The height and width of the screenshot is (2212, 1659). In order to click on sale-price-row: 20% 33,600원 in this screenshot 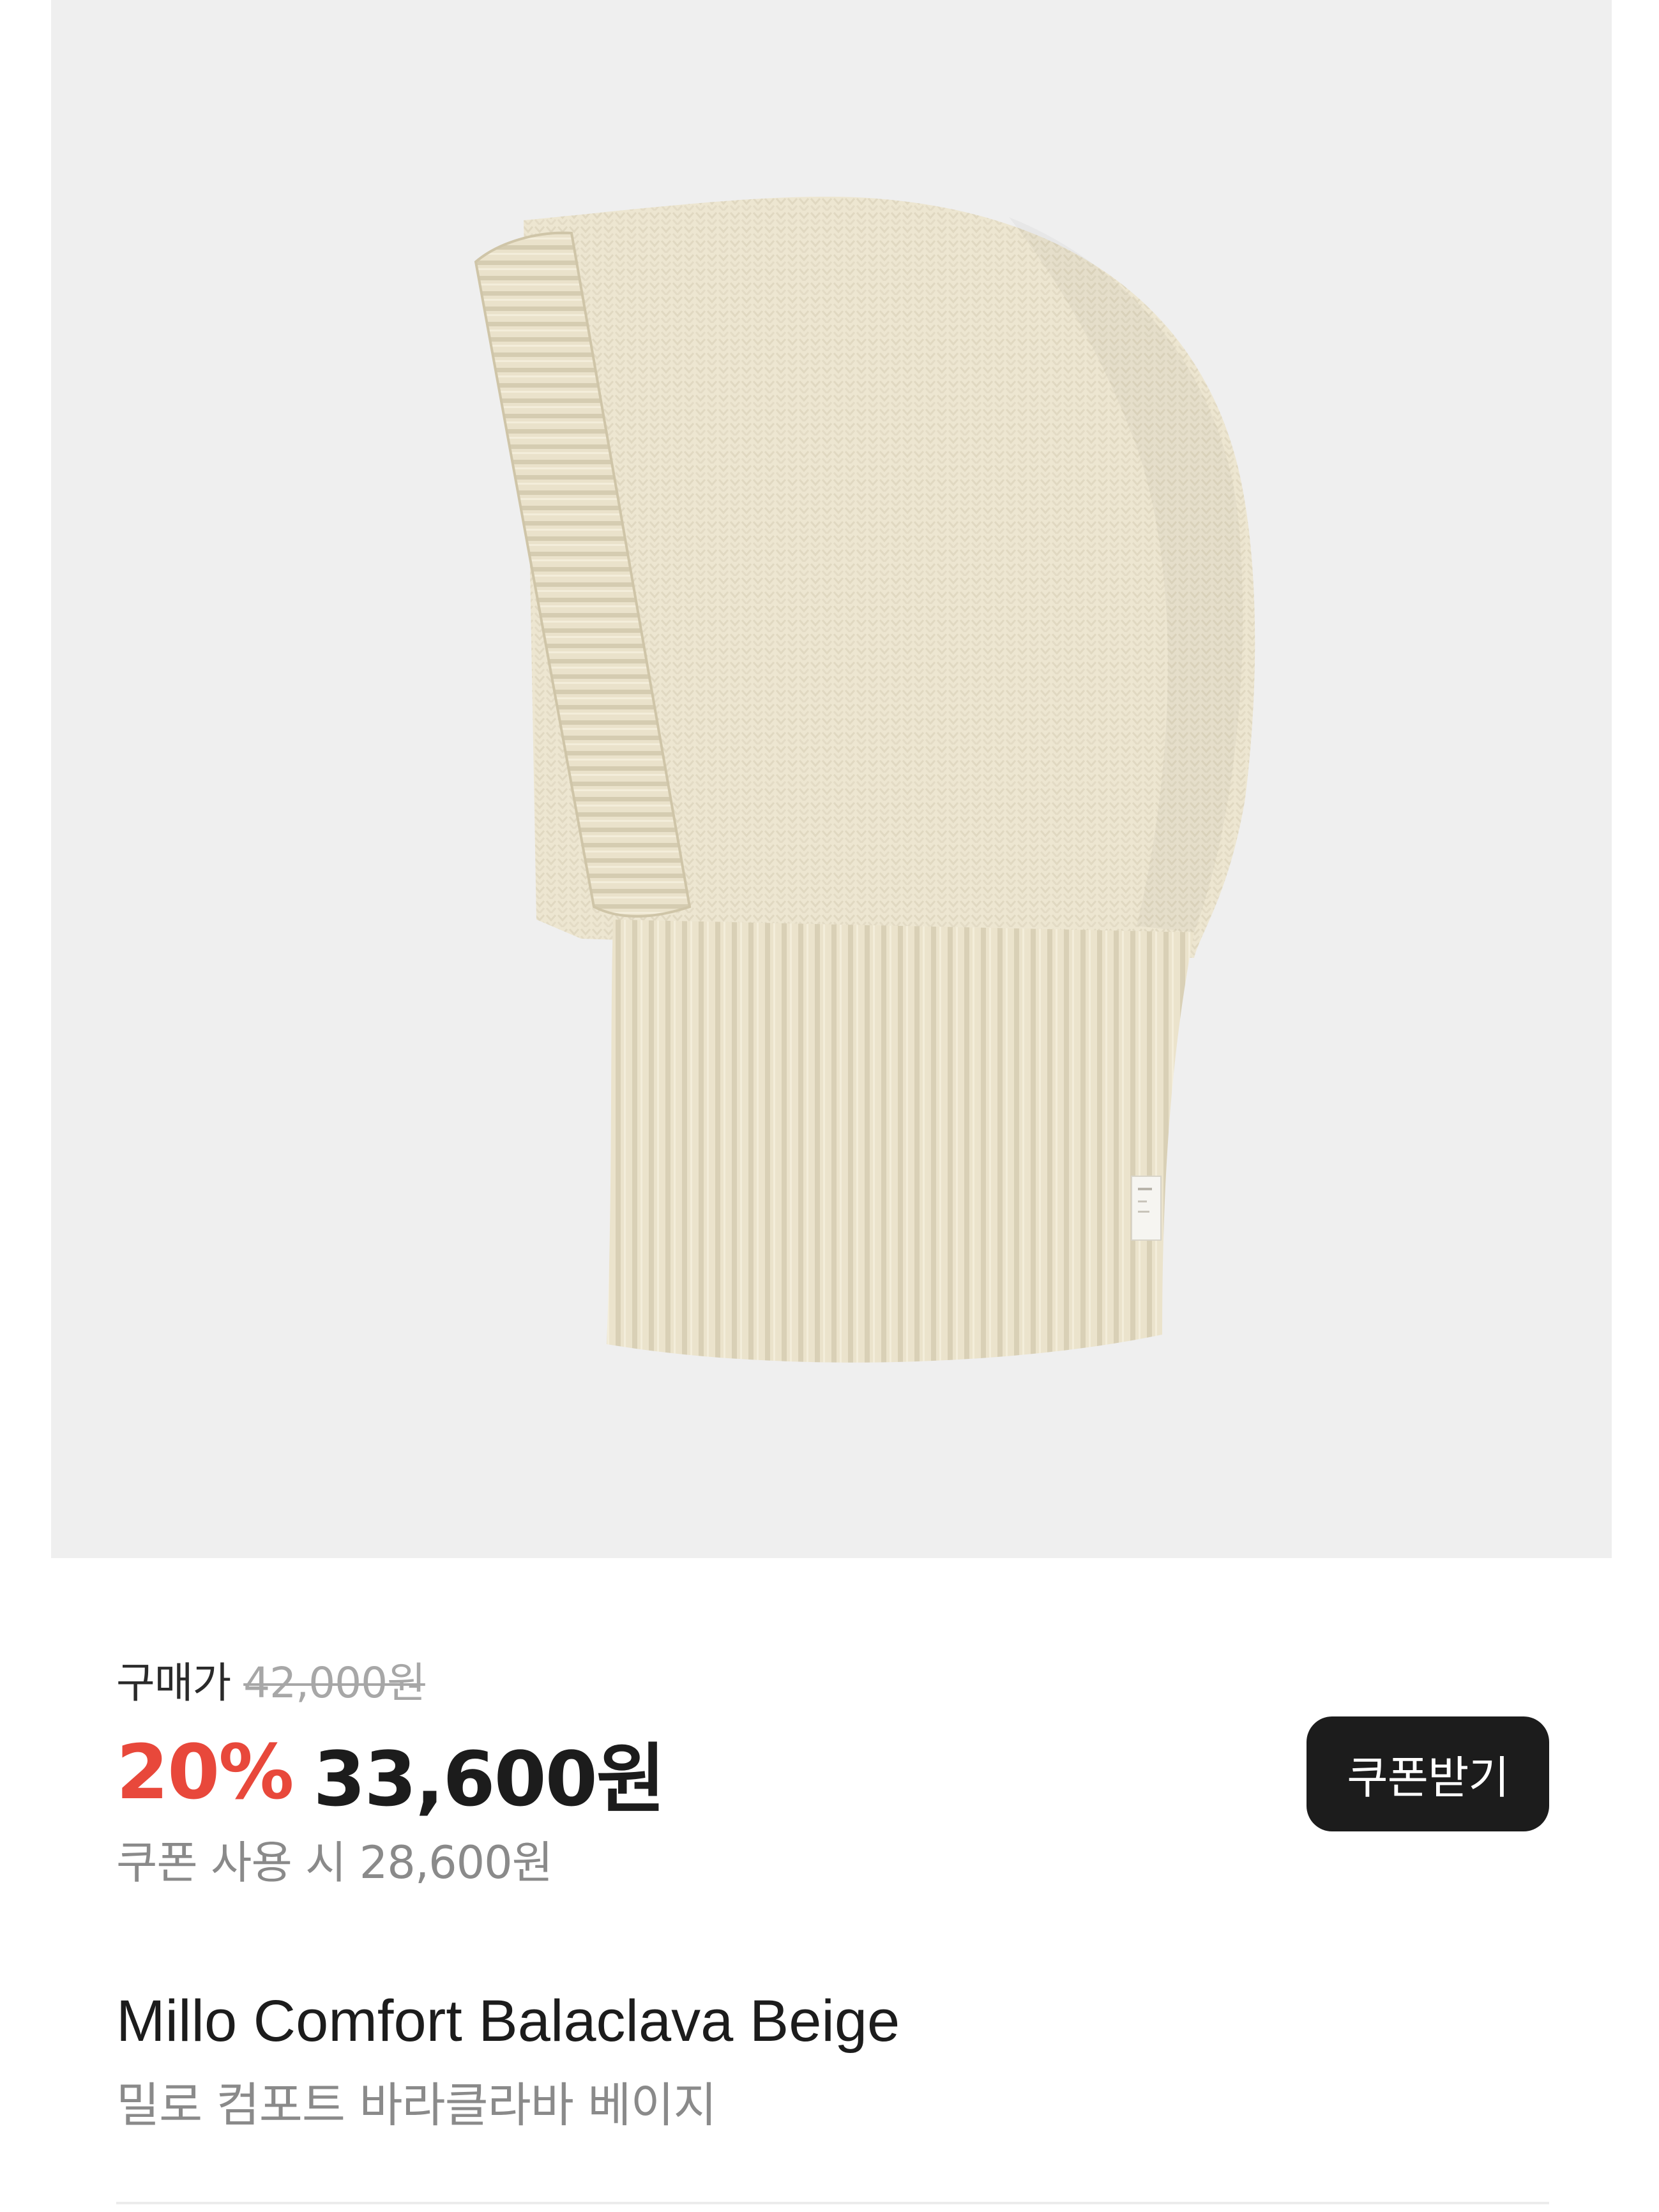, I will do `click(391, 1773)`.